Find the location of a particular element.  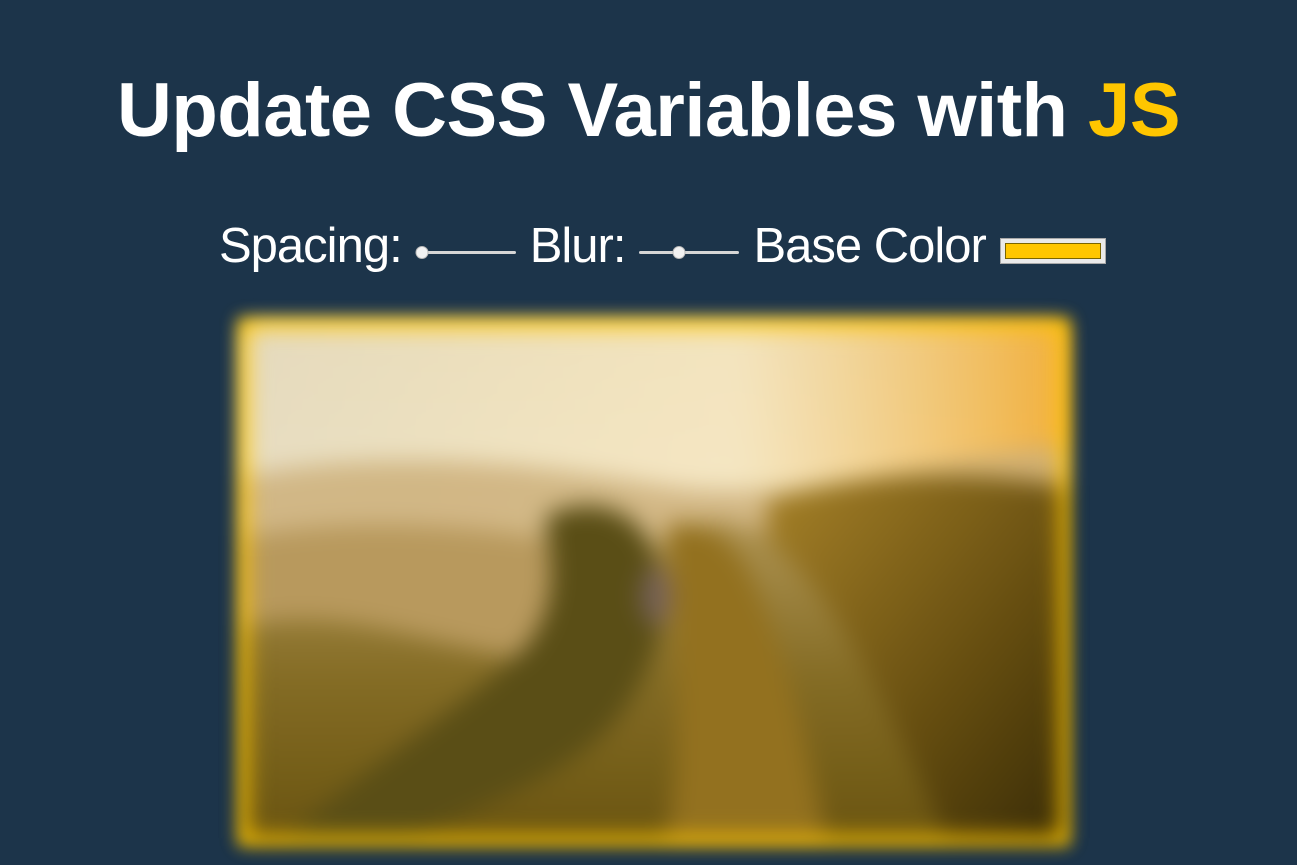

base-color-label: Base Color is located at coordinates (869, 246).